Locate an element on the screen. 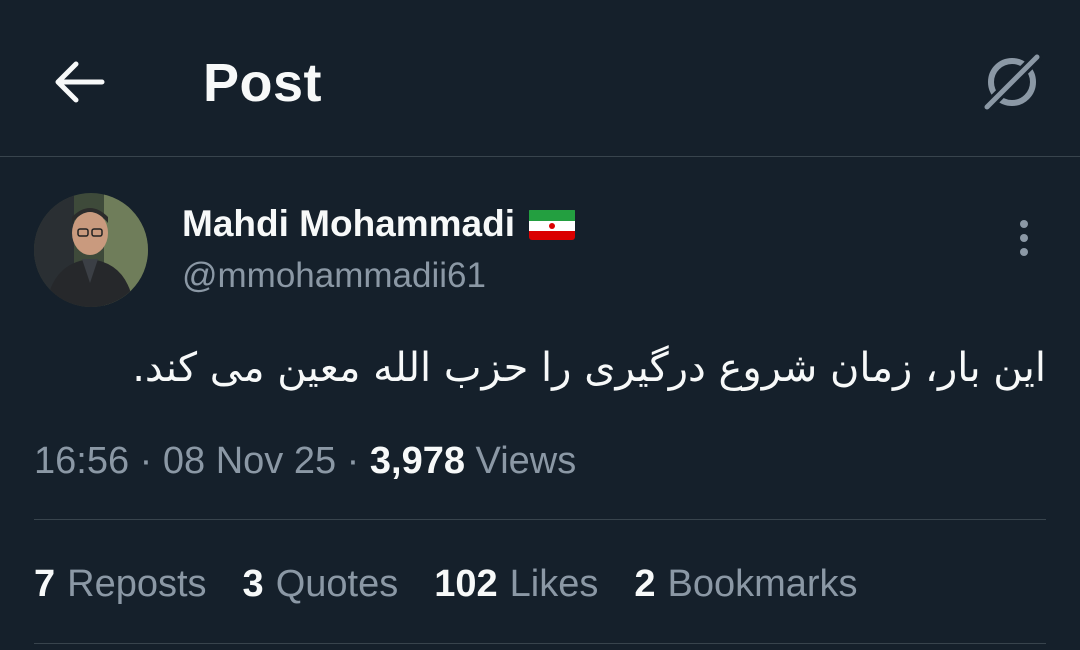  quotes-label: Quotes is located at coordinates (337, 584).